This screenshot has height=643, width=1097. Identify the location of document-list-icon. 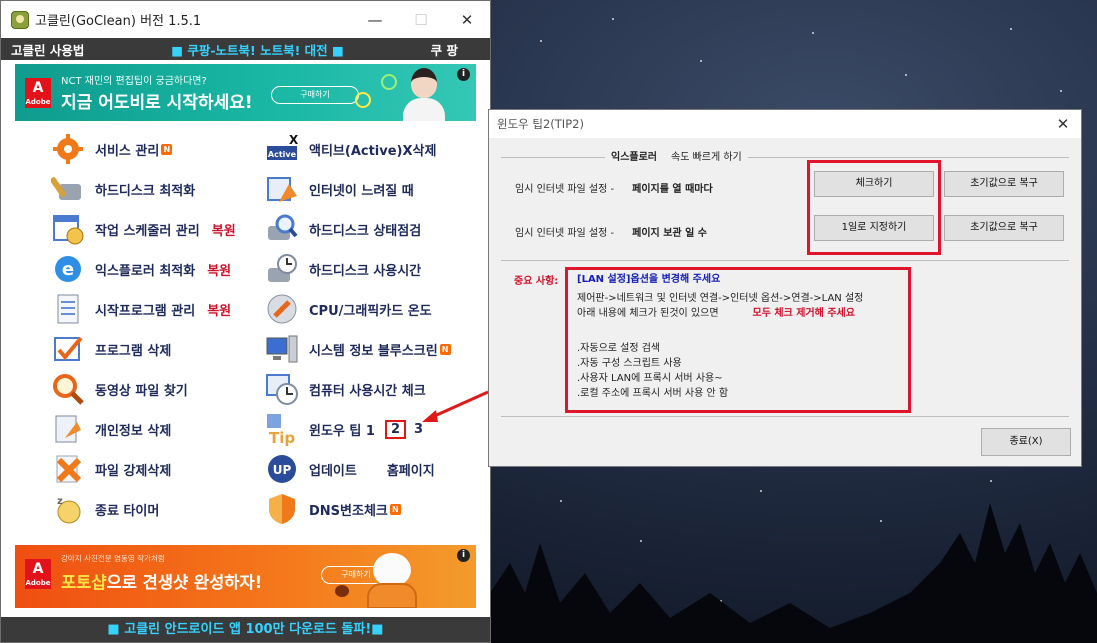
(68, 309).